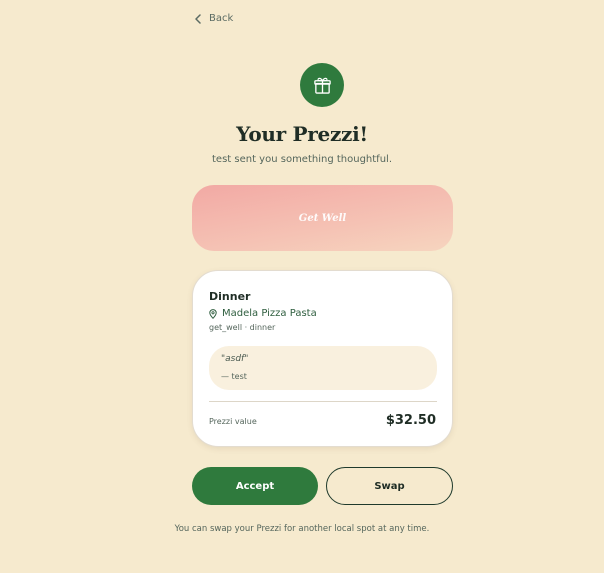  Describe the element at coordinates (234, 376) in the screenshot. I see `note-sender: — test` at that location.